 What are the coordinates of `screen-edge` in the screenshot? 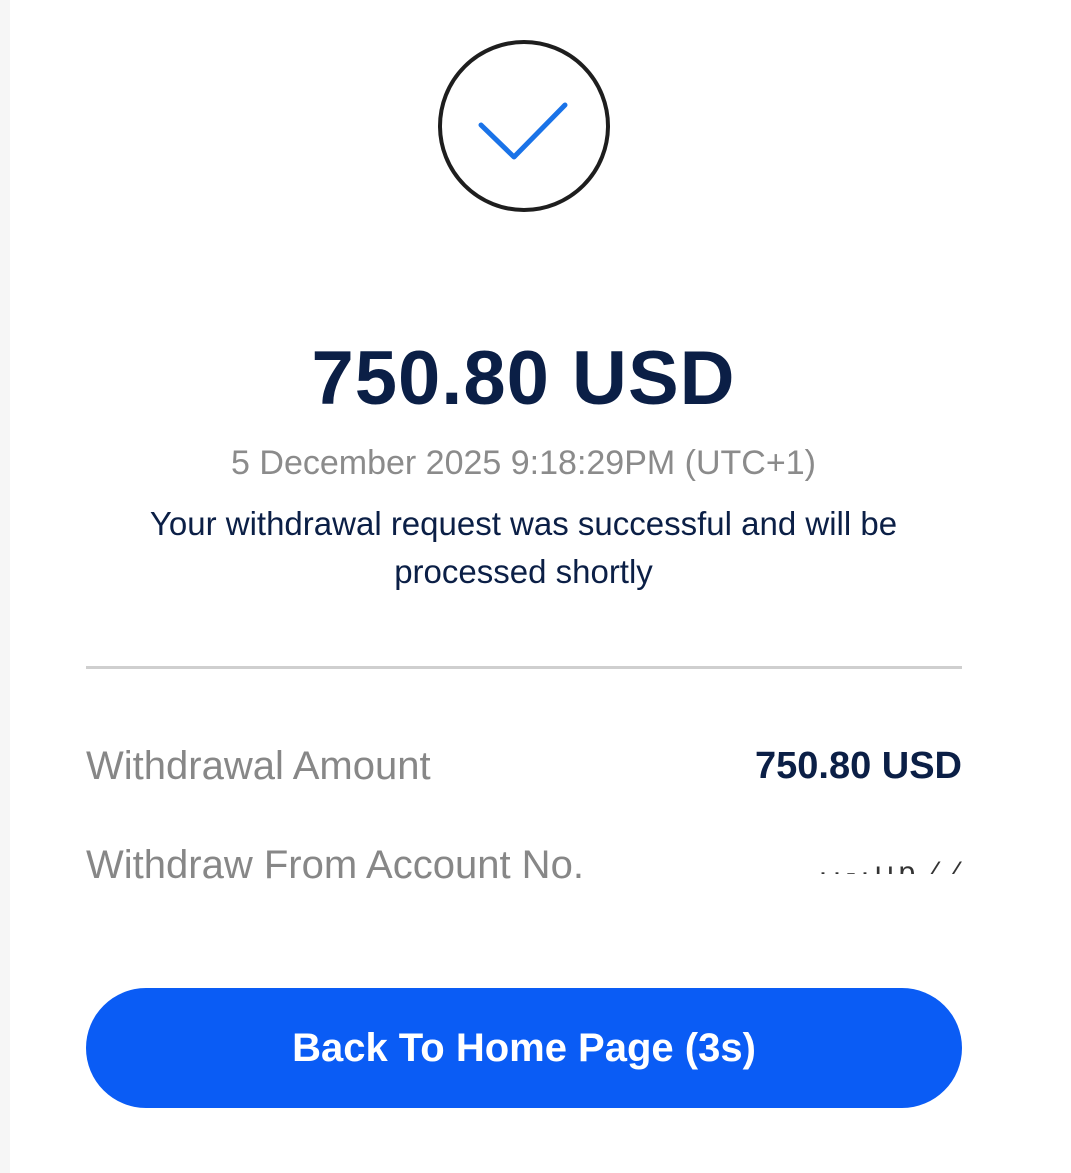 It's located at (5, 586).